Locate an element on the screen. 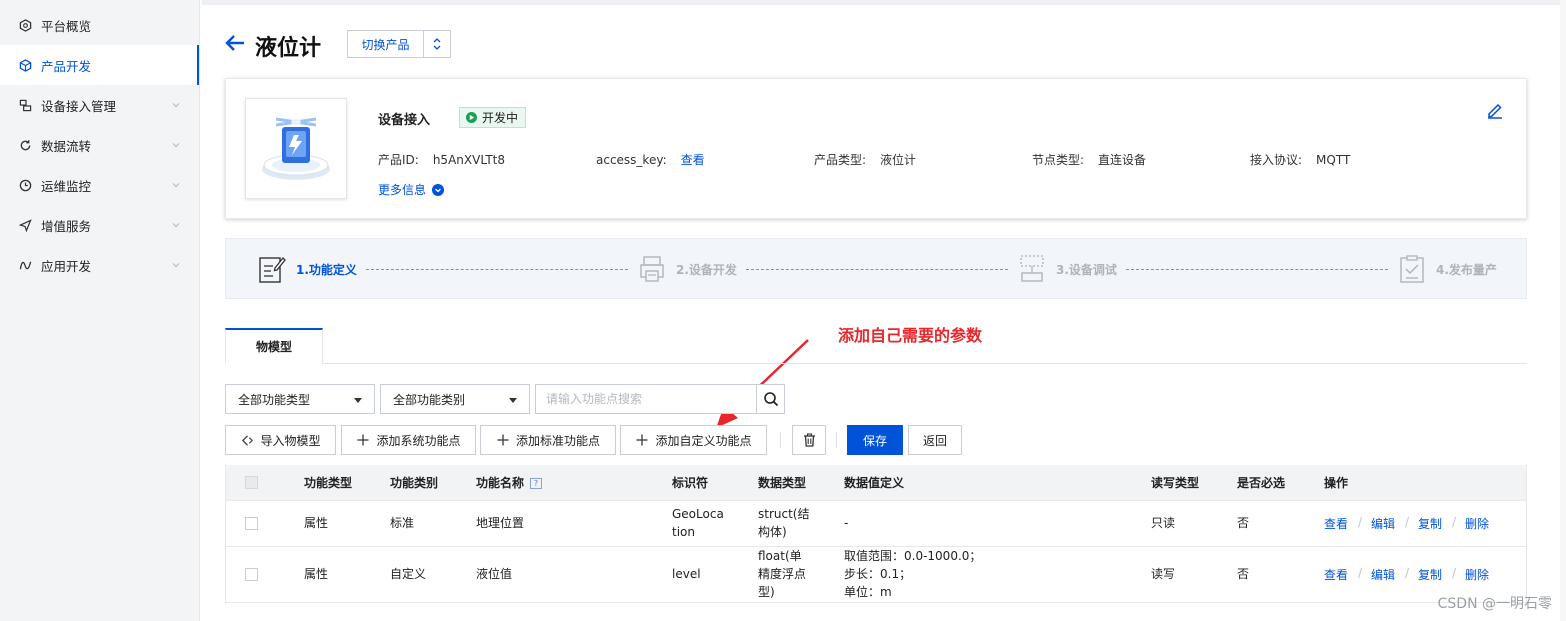 The height and width of the screenshot is (621, 1566). add-custom-function-button: 添加自定义功能点 is located at coordinates (693, 440).